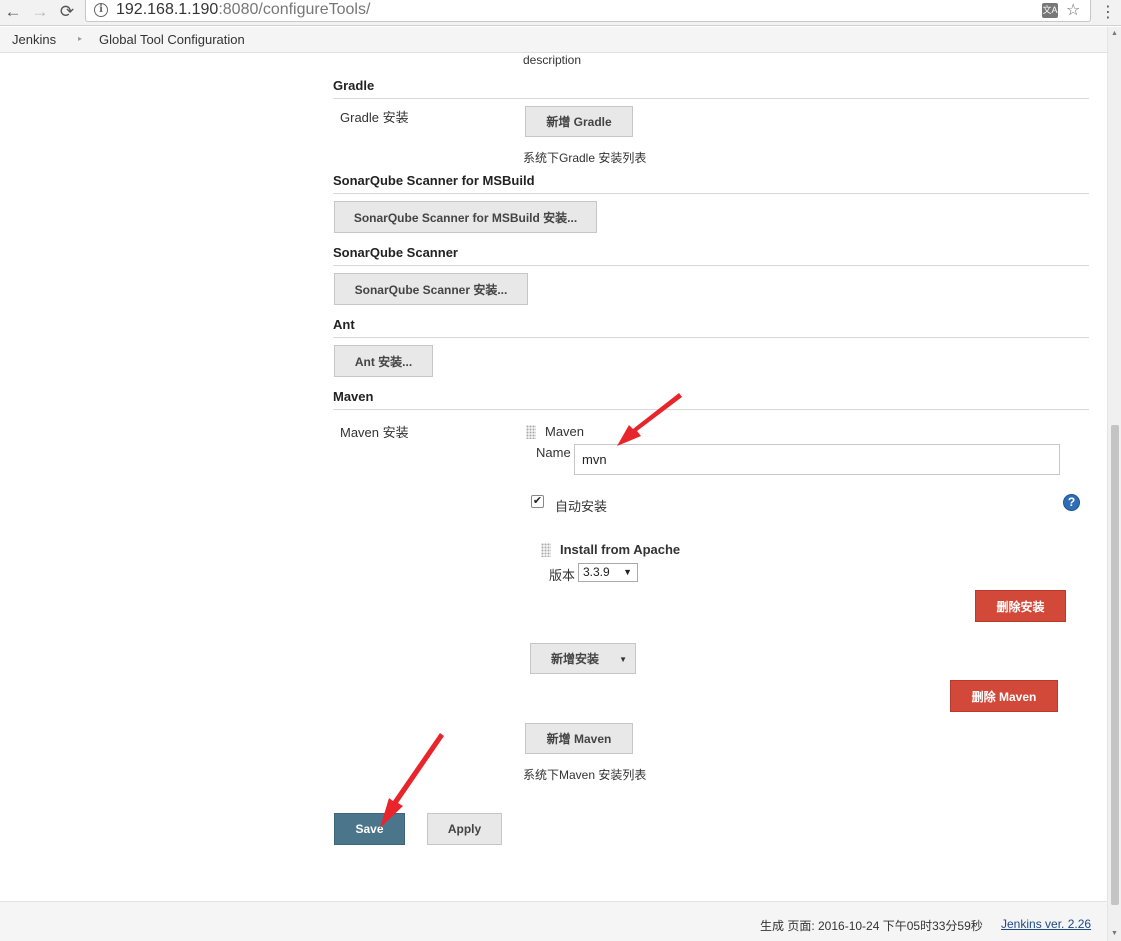 The height and width of the screenshot is (941, 1121). I want to click on version-select-value: 3.3.9, so click(596, 572).